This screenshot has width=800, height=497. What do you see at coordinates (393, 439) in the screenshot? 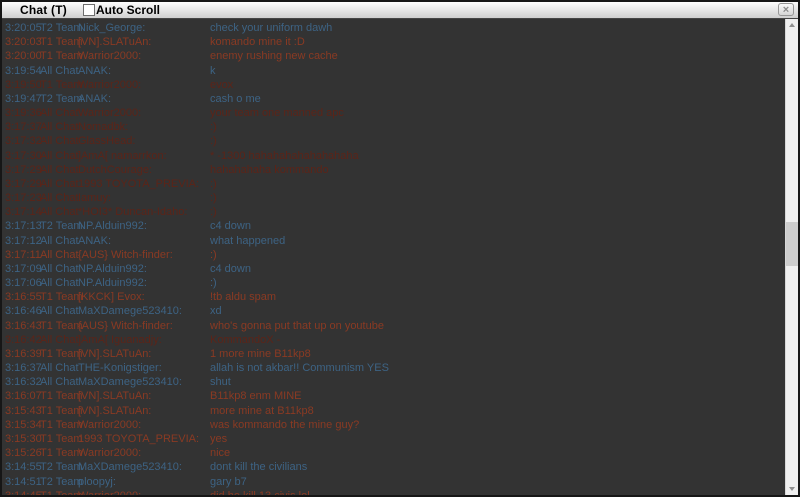
I see `chat-row: 3:15:30 T1 Team 1993 TOYOTA_PREVIA: yes` at bounding box center [393, 439].